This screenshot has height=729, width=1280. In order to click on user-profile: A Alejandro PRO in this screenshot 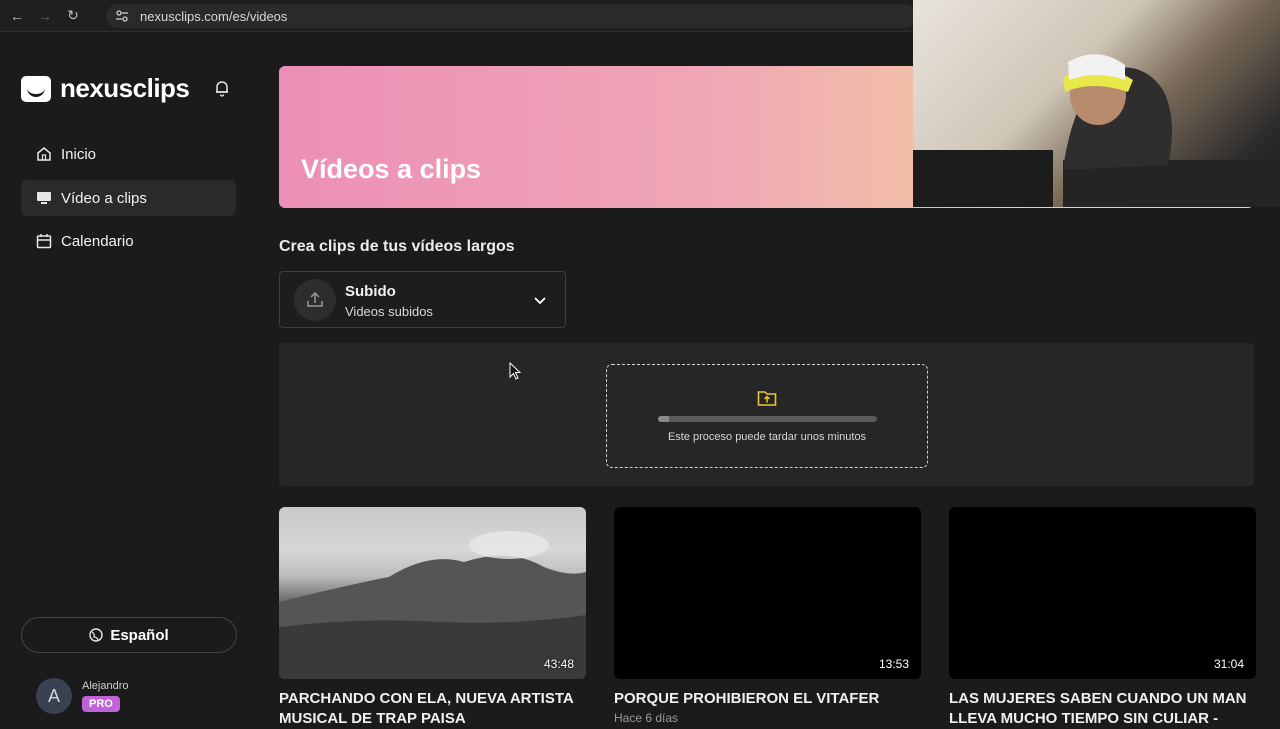, I will do `click(82, 696)`.